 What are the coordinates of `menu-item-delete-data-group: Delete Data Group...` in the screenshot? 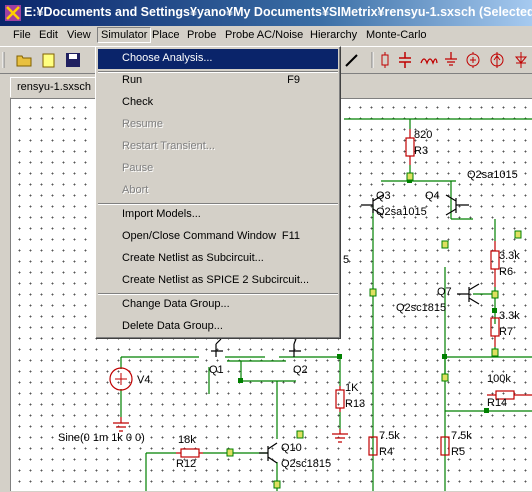 It's located at (218, 327).